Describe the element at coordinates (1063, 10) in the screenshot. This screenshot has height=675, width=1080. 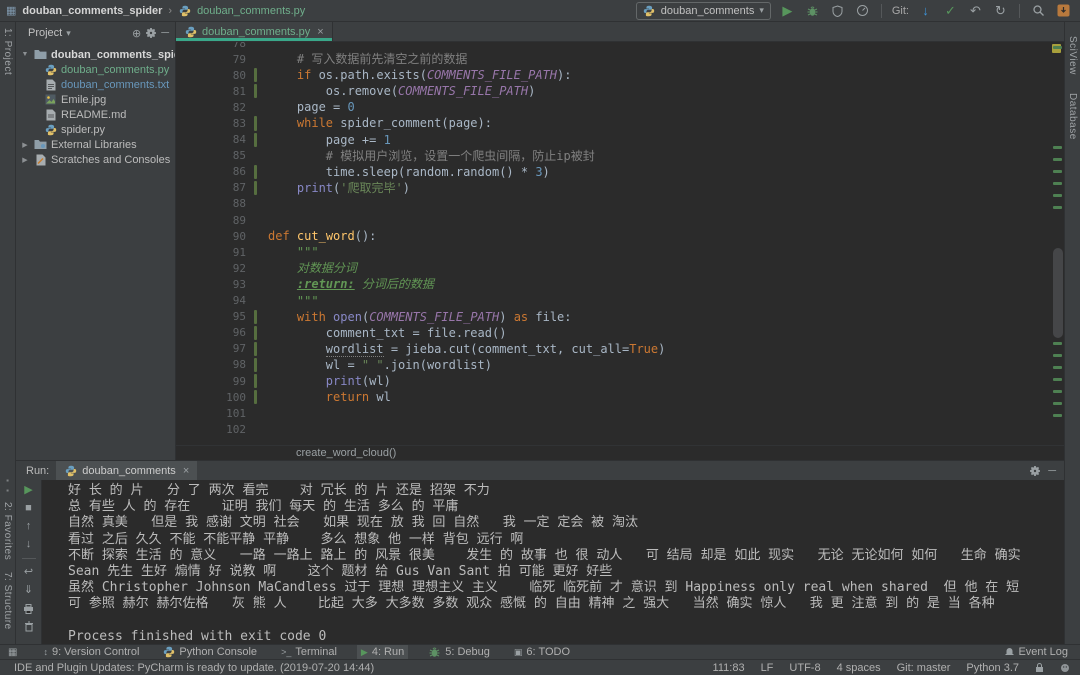
I see `ide-updates-icon` at that location.